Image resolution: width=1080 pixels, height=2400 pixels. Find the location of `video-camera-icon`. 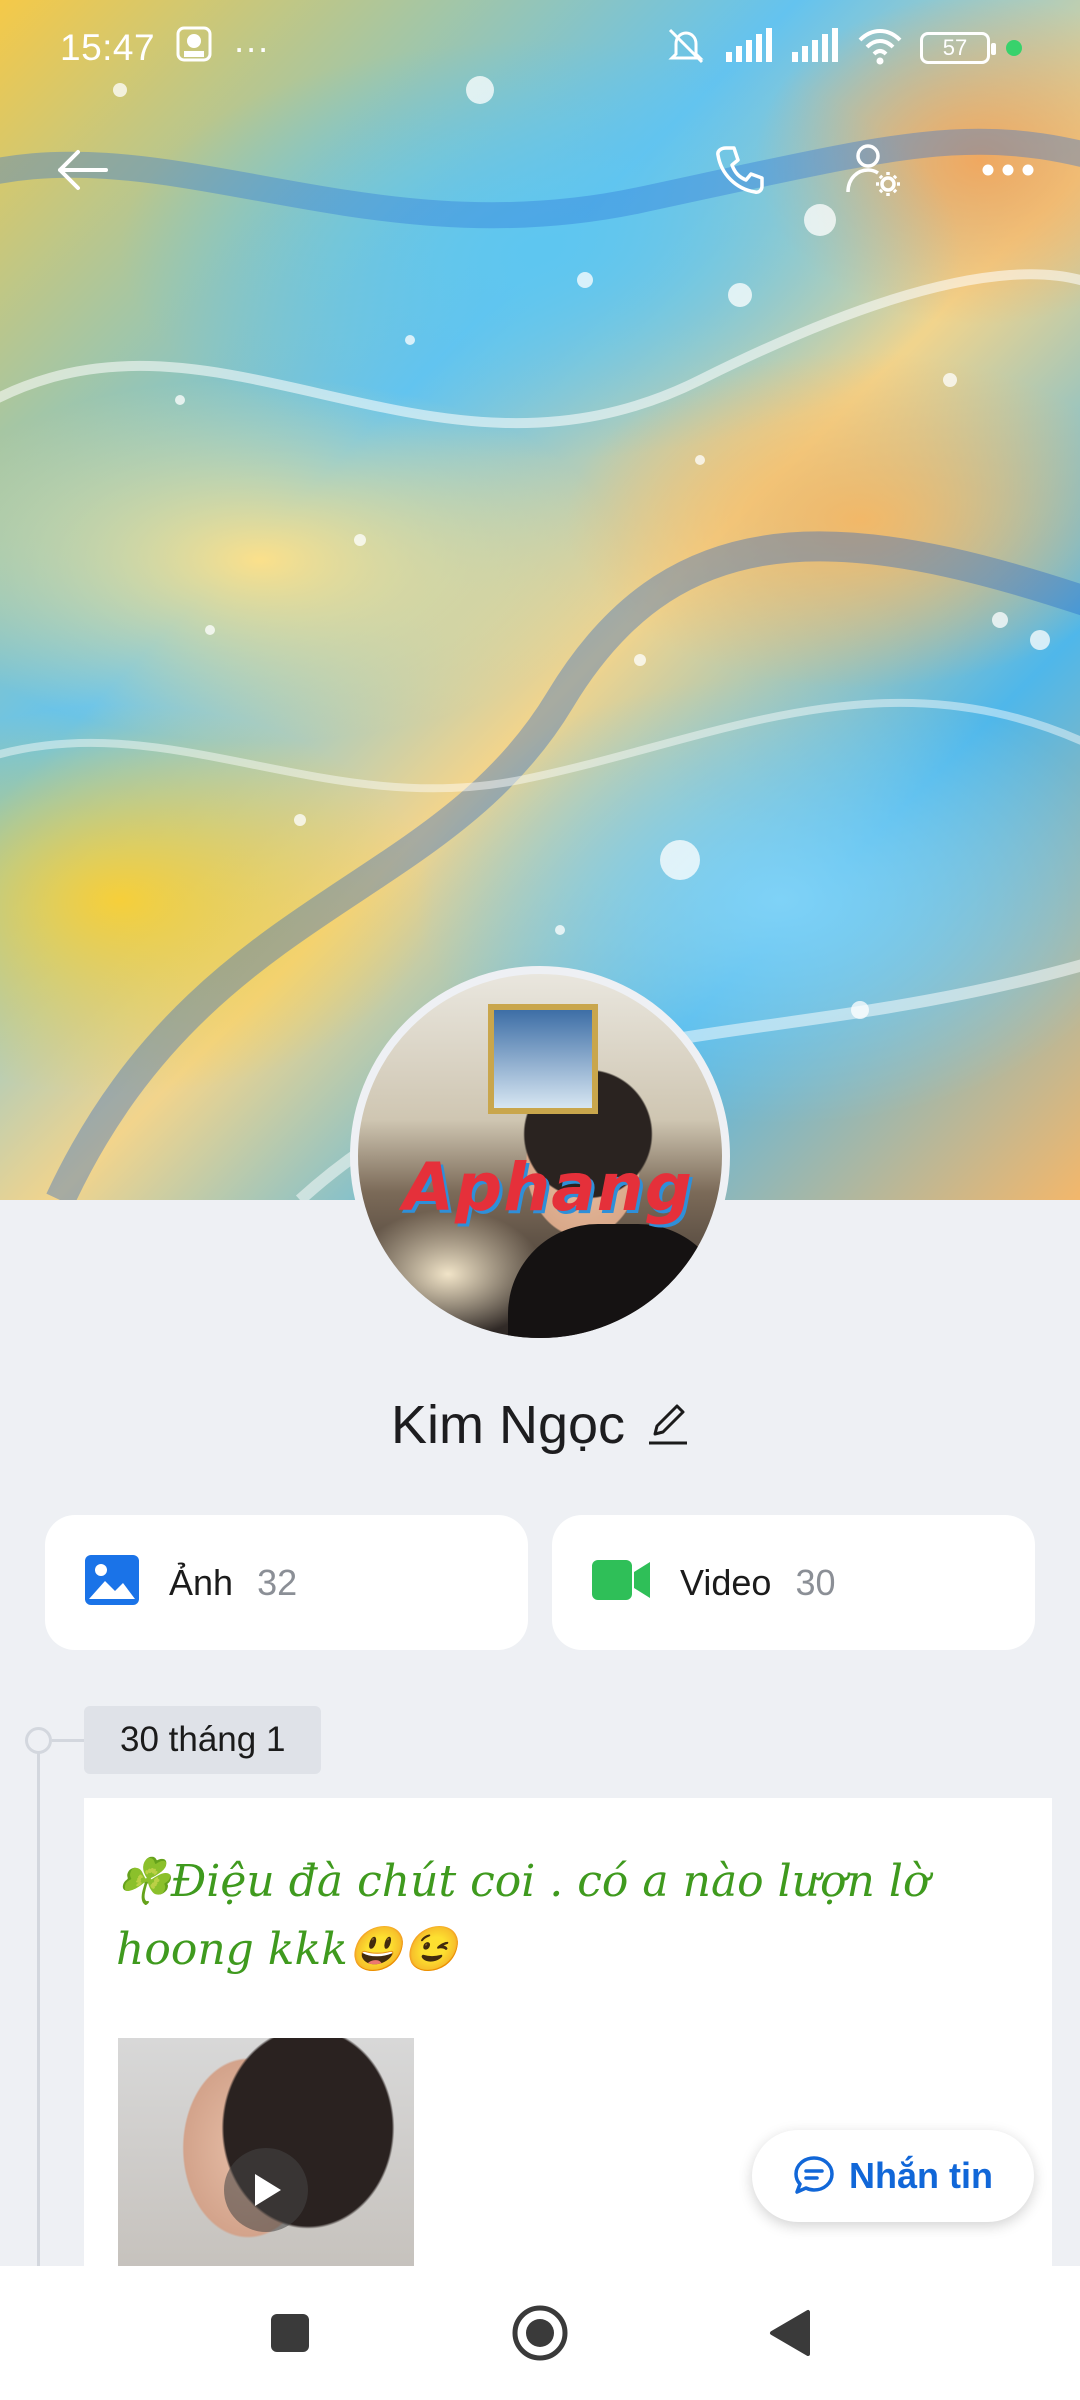

video-camera-icon is located at coordinates (621, 1582).